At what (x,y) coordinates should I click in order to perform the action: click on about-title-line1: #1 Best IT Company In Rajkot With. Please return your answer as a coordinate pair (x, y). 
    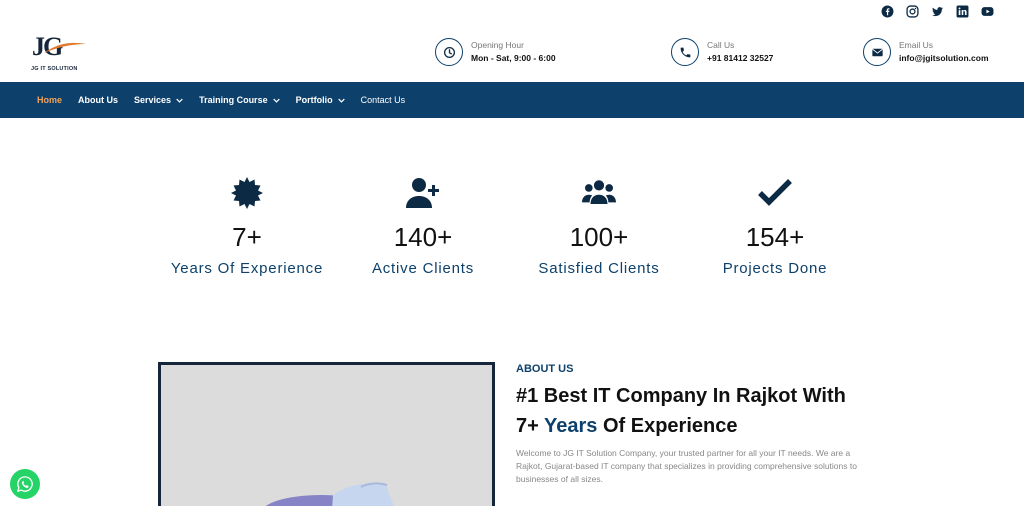
    Looking at the image, I should click on (681, 396).